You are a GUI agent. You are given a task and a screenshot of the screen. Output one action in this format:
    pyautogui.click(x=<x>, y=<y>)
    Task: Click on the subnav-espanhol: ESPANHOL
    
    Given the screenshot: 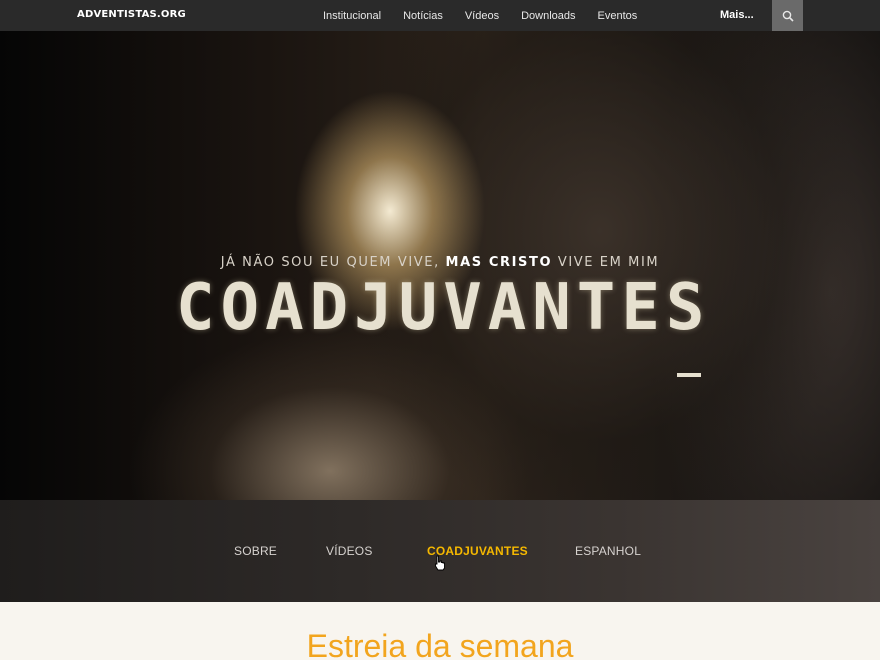 What is the action you would take?
    pyautogui.click(x=608, y=551)
    